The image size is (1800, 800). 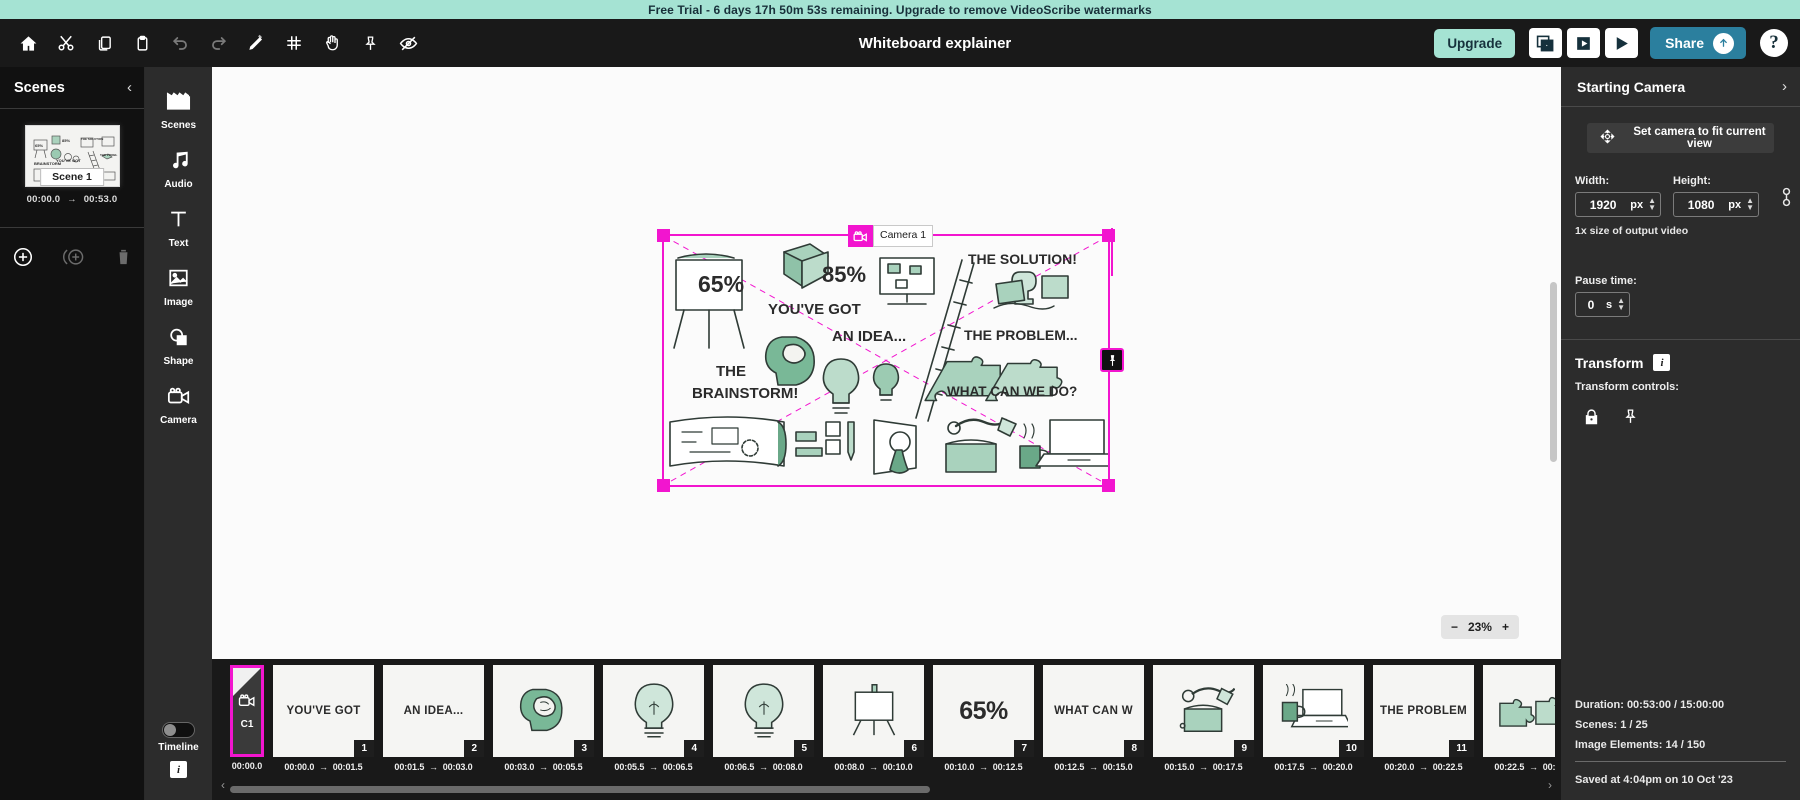 What do you see at coordinates (1112, 360) in the screenshot?
I see `pin-marker` at bounding box center [1112, 360].